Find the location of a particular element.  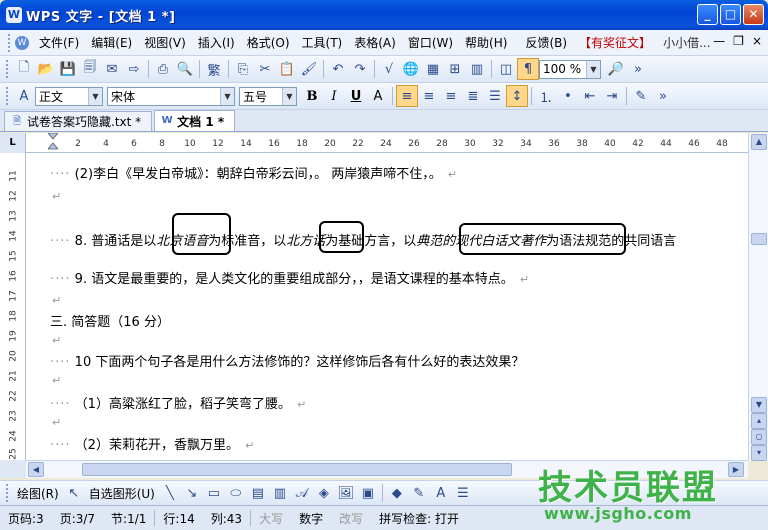

italic-icon: I is located at coordinates (334, 96).